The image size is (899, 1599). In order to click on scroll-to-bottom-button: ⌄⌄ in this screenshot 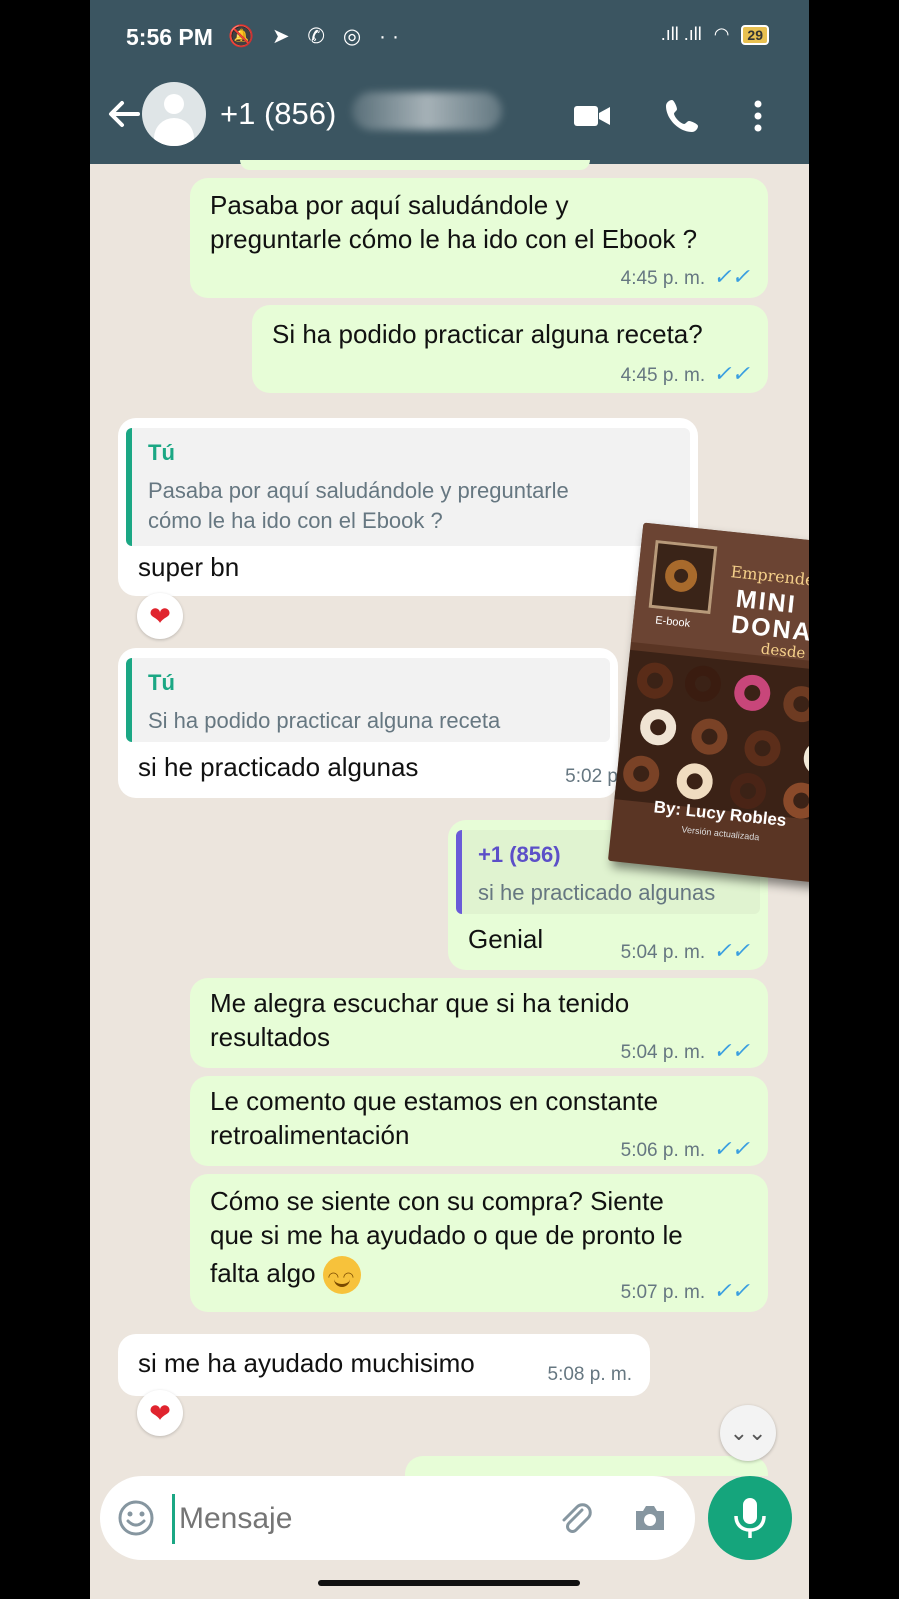, I will do `click(748, 1433)`.